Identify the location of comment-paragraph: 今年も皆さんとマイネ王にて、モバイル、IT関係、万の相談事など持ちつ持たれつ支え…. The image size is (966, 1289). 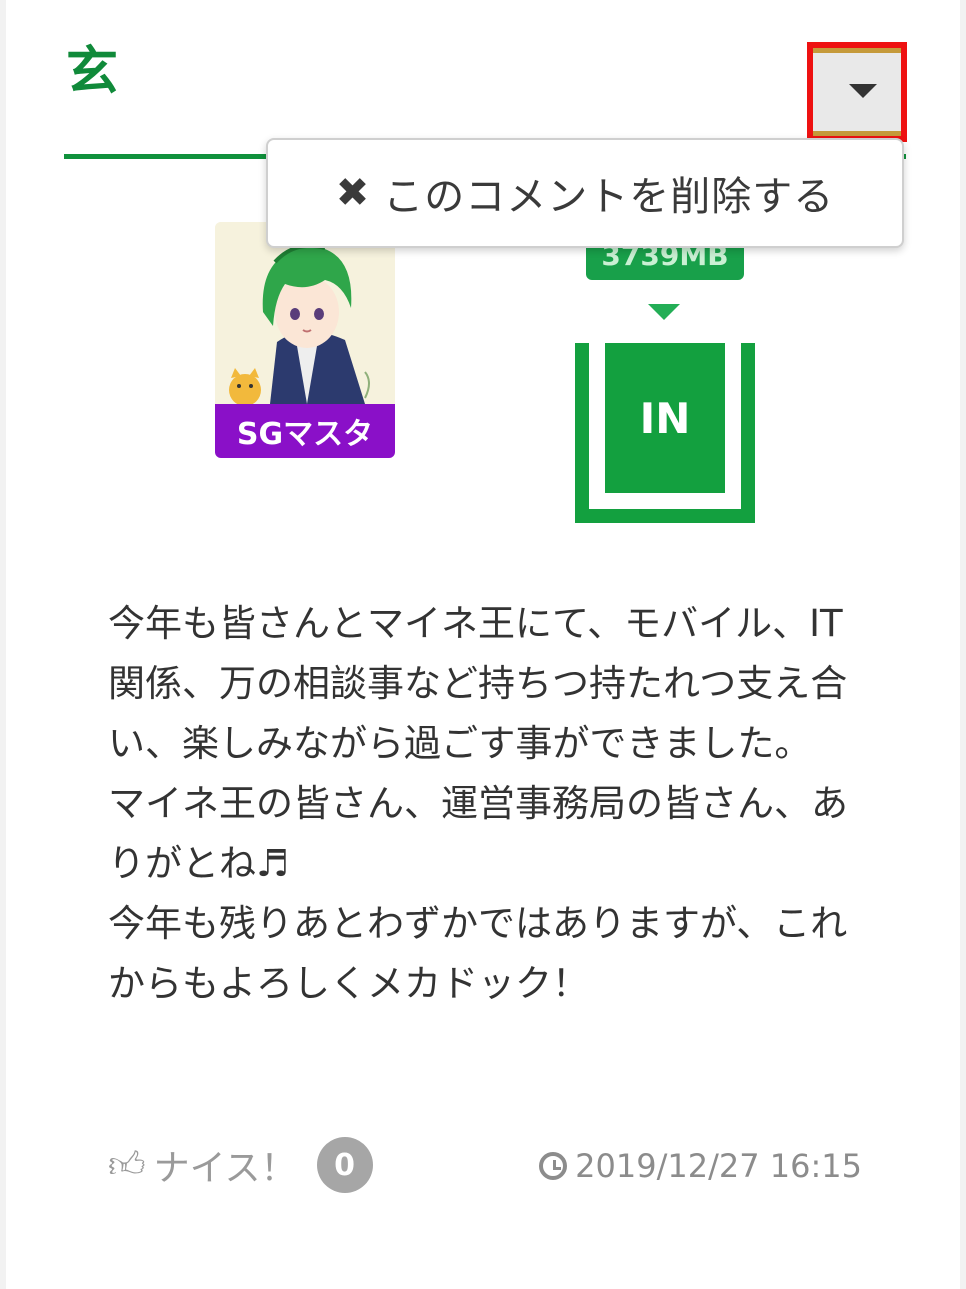
(478, 683).